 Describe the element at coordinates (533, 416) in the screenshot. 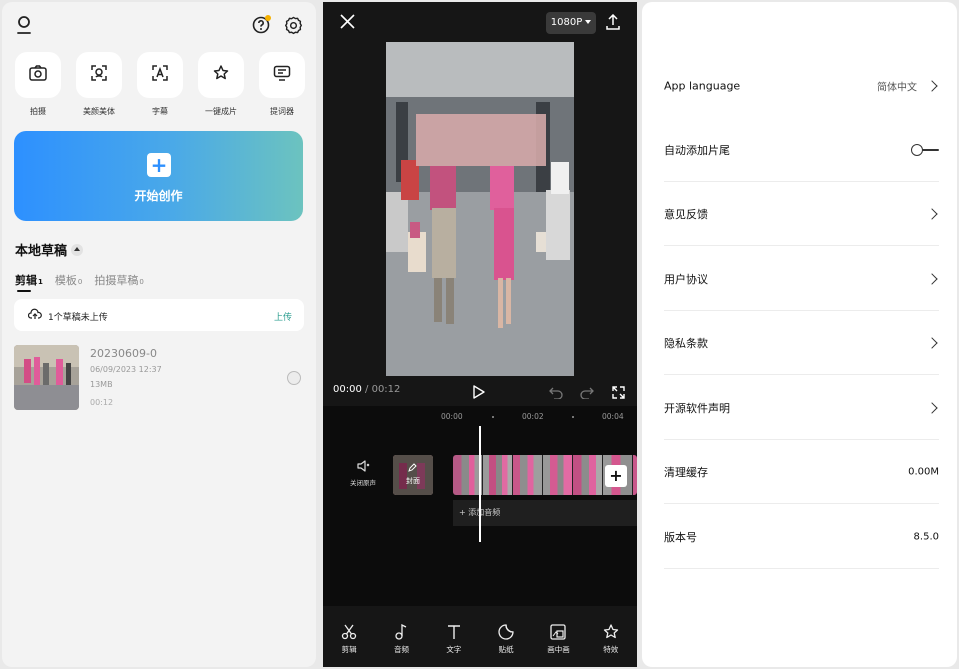

I see `ruler-tick-label: 00:02` at that location.